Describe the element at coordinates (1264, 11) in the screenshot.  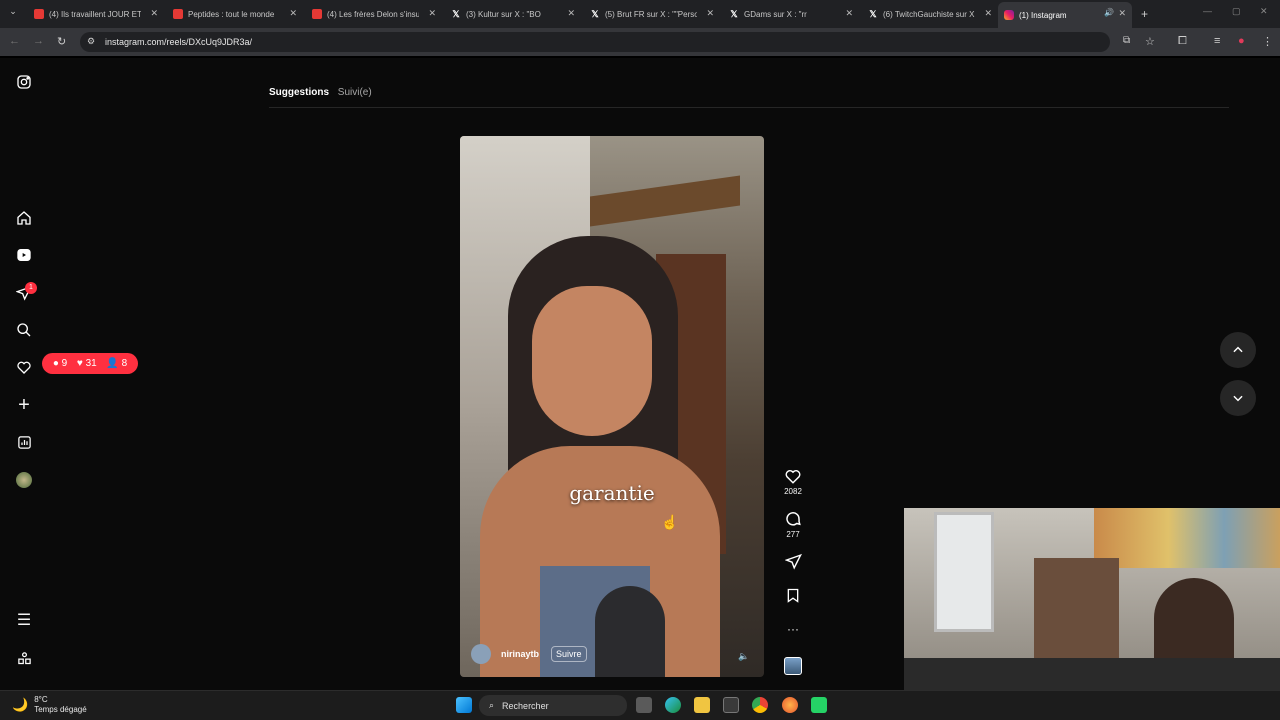
I see `close-window-button: ✕` at that location.